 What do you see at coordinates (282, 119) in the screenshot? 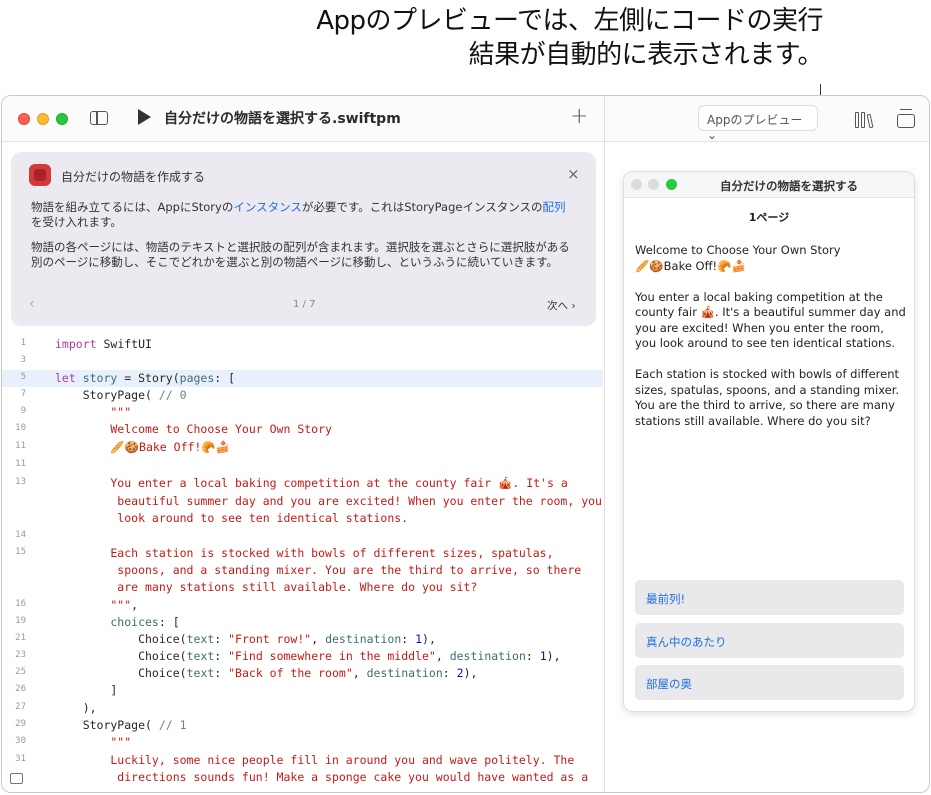
I see `project-title: 自分だけの物語を選択する.swiftpm` at bounding box center [282, 119].